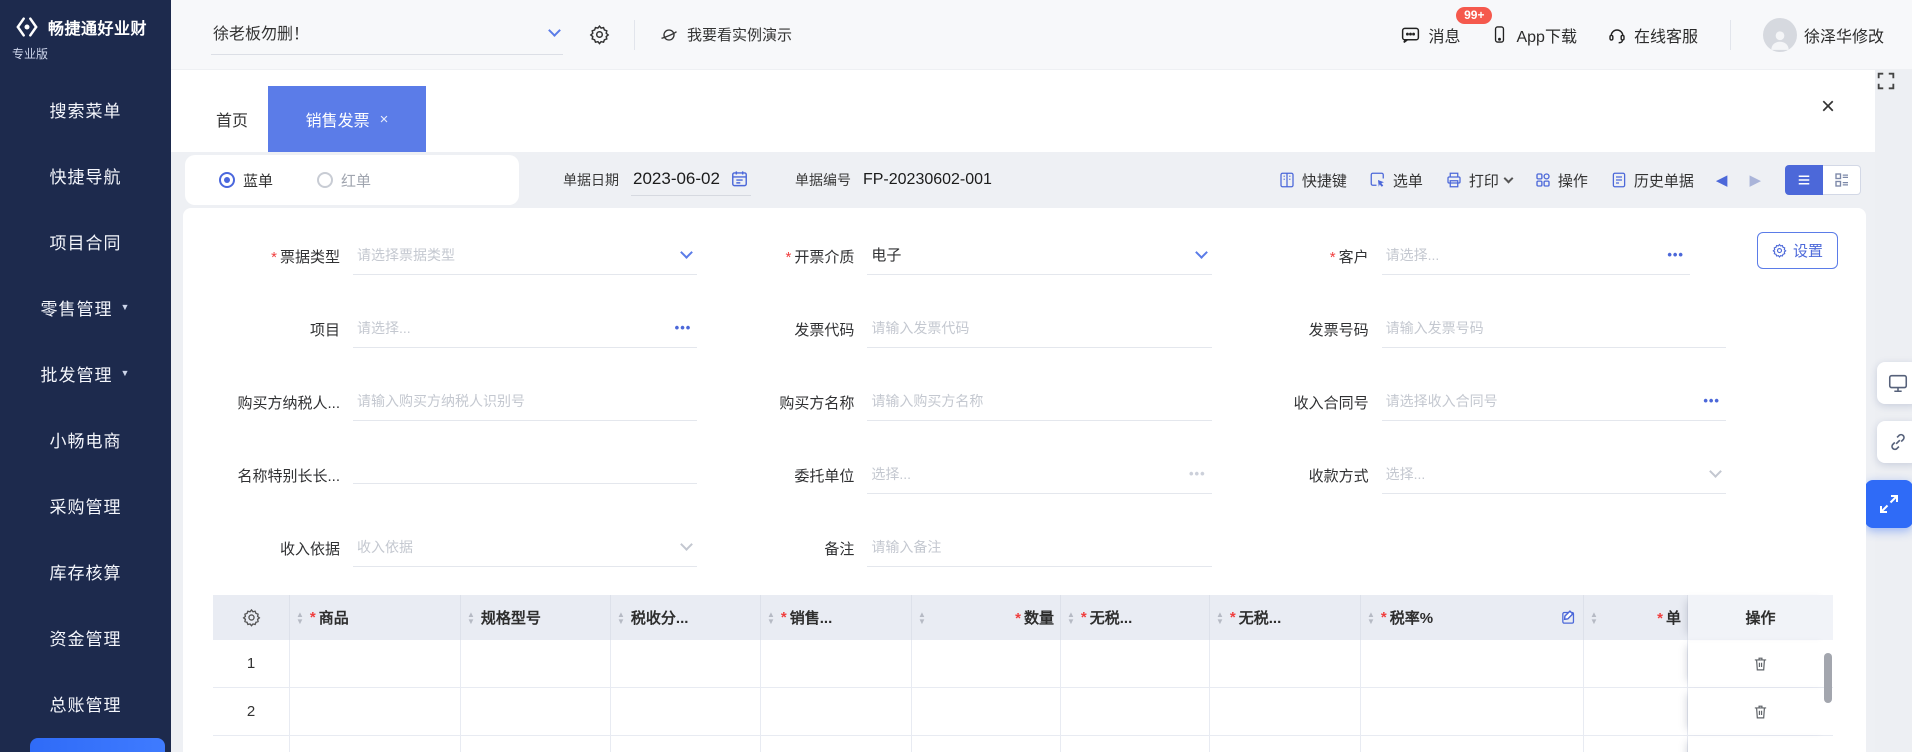 The height and width of the screenshot is (752, 1912). Describe the element at coordinates (1568, 617) in the screenshot. I see `edit-icon` at that location.